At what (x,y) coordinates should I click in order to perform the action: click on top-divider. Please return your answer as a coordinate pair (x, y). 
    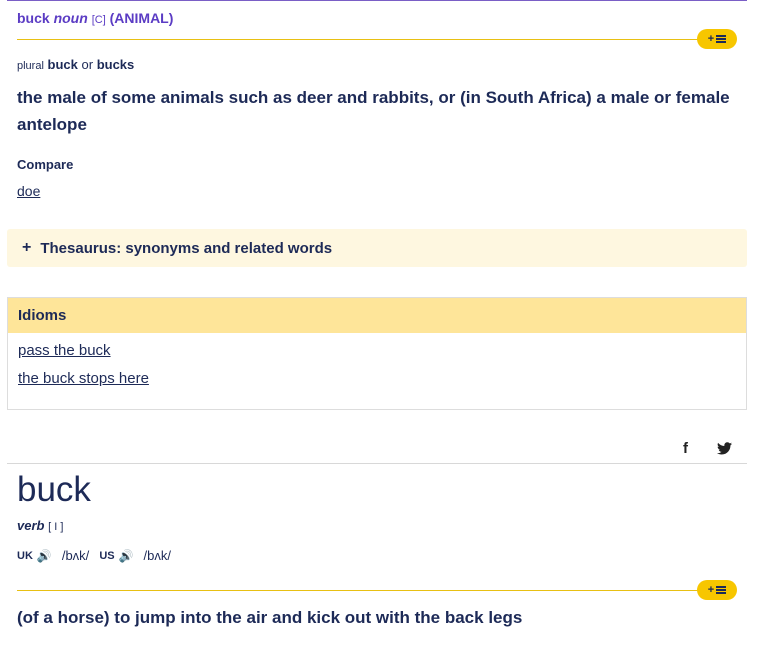
    Looking at the image, I should click on (377, 0).